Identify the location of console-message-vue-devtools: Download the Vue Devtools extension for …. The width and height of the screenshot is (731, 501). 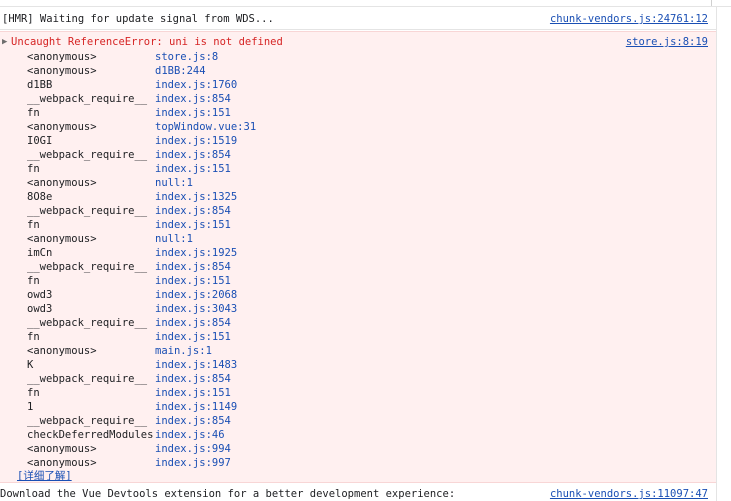
(358, 492).